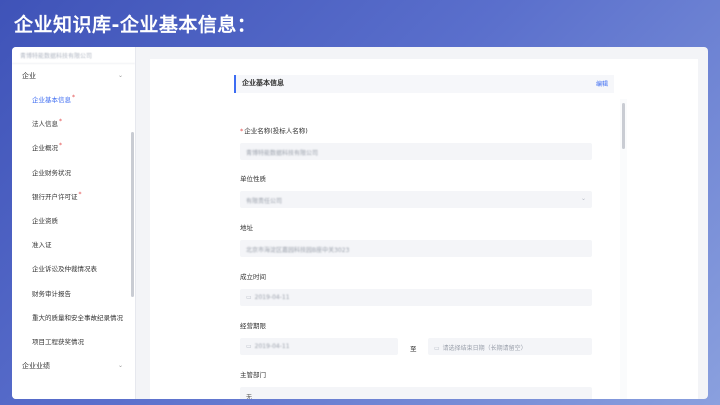  I want to click on address-label: 地址, so click(246, 228).